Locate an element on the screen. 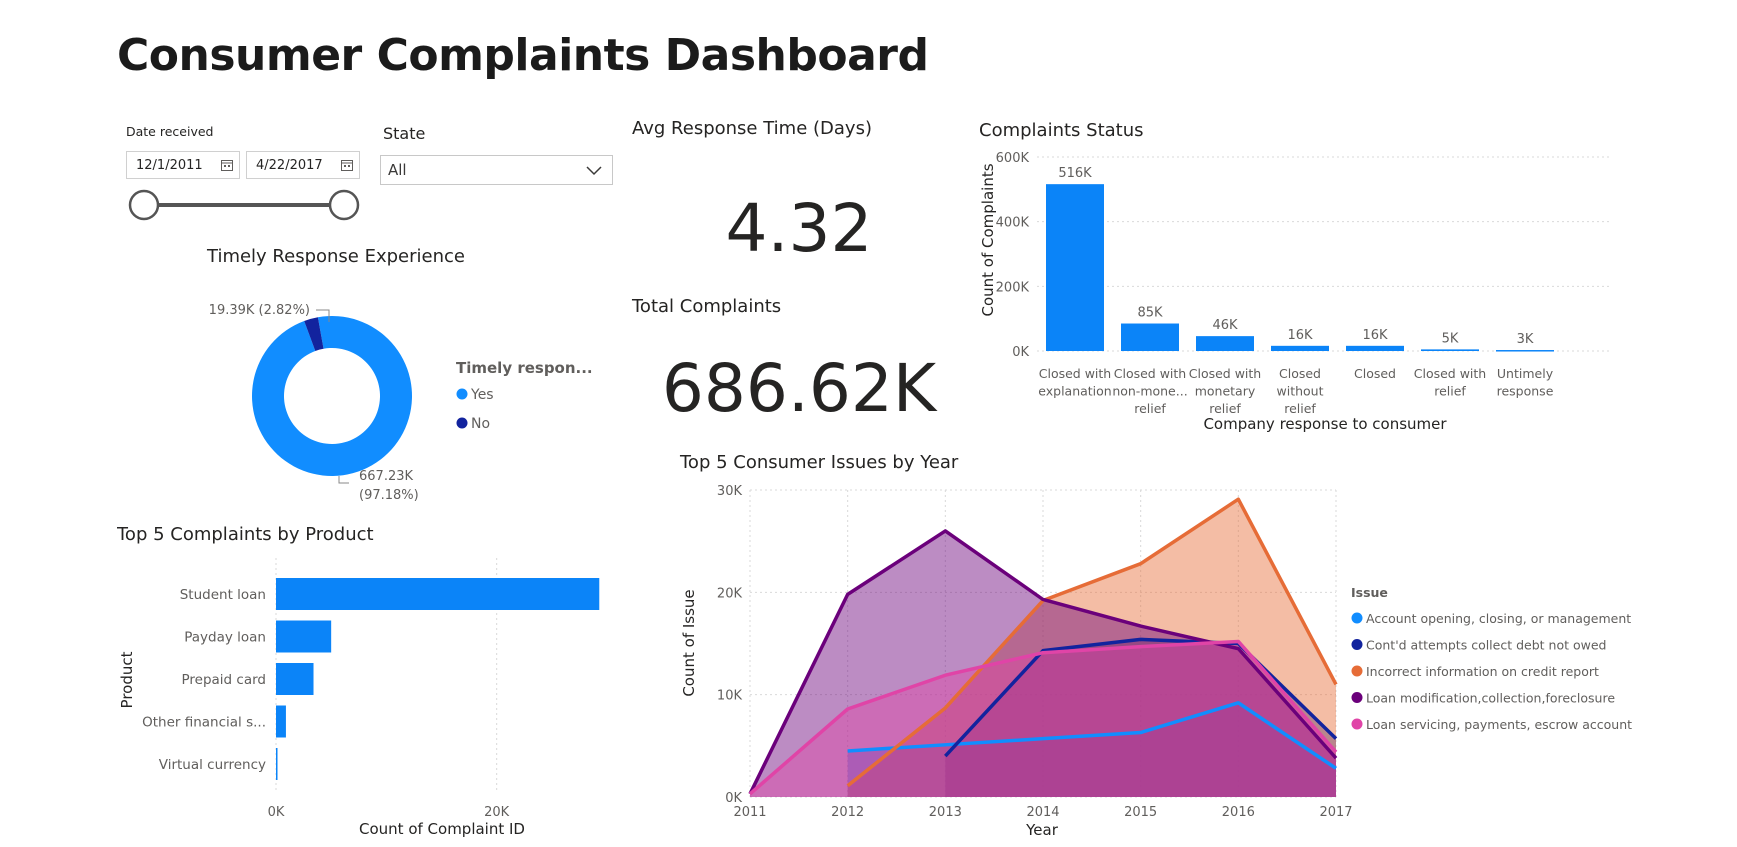 This screenshot has height=847, width=1737. page-title: Consumer Complaints Dashboard is located at coordinates (523, 55).